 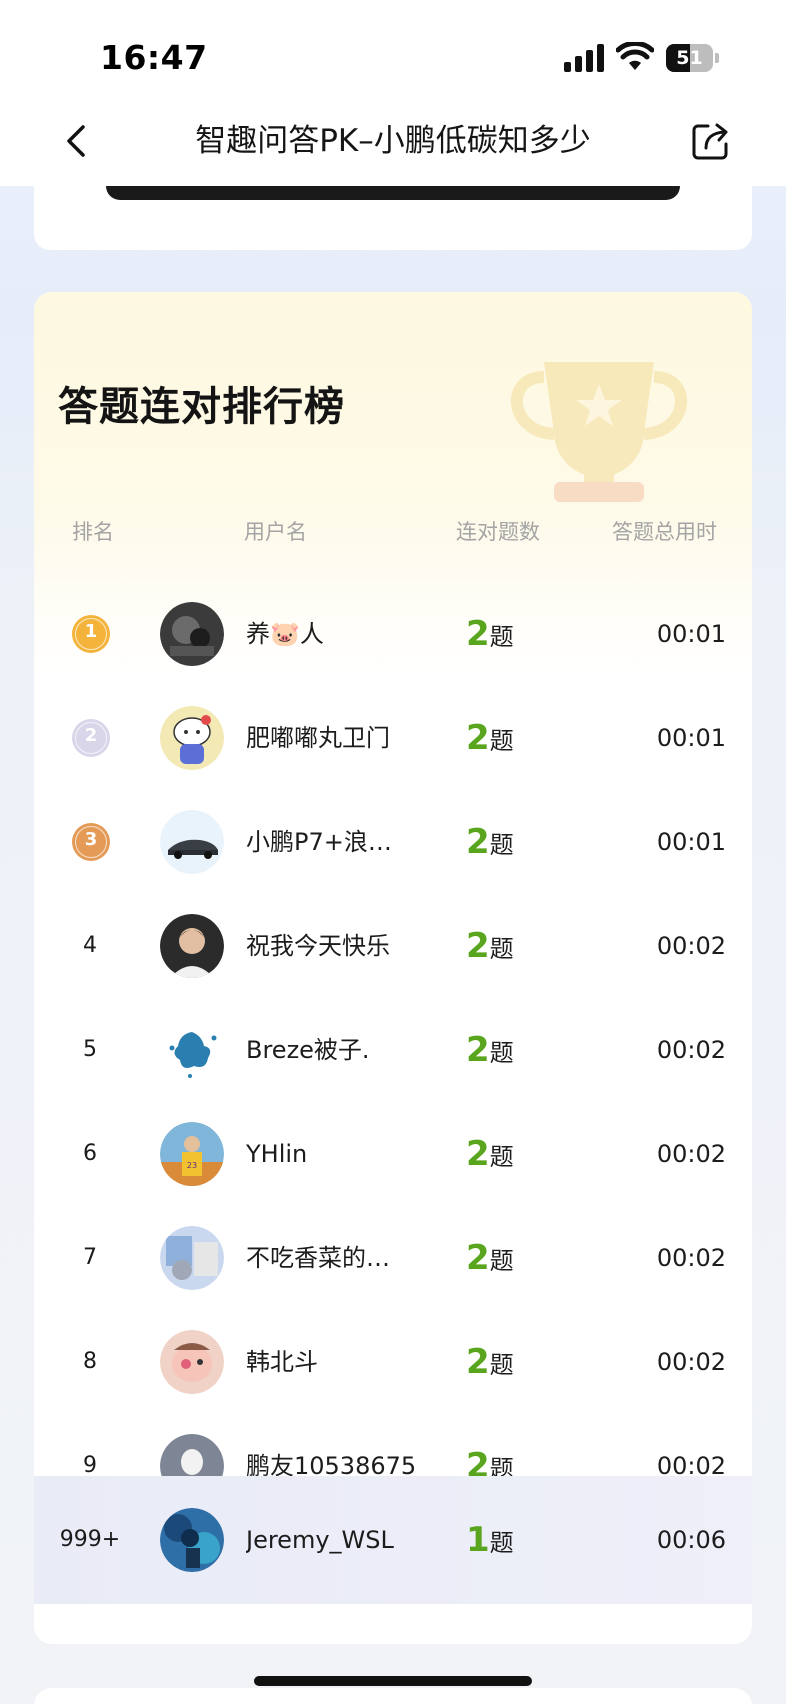 I want to click on rank-number: 5, so click(x=90, y=1049).